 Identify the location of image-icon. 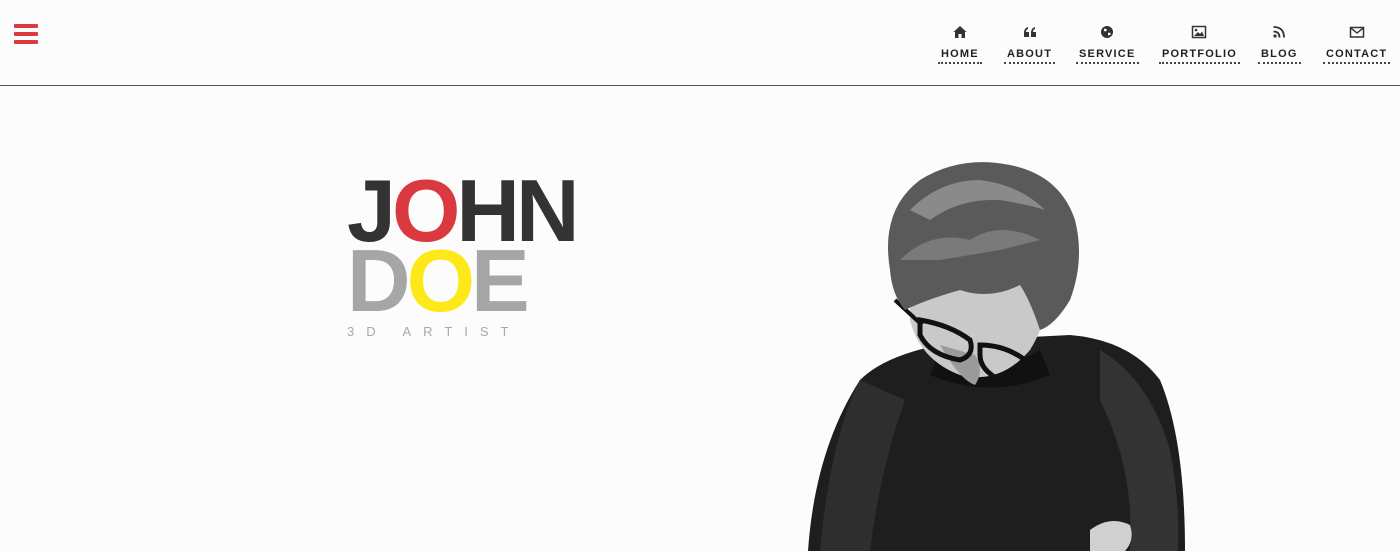
(1199, 32).